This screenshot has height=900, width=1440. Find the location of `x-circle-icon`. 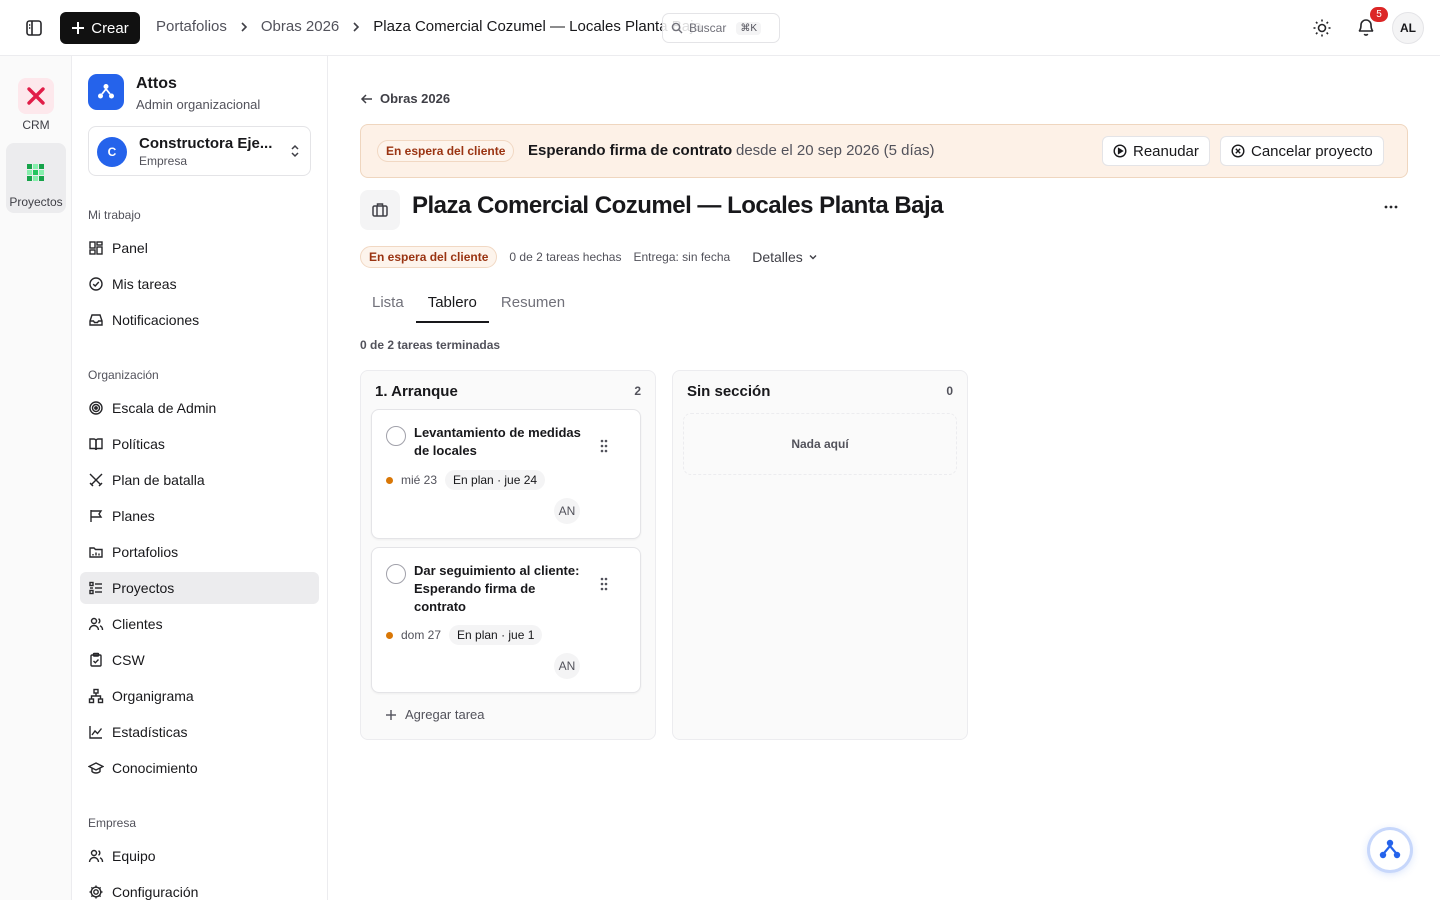

x-circle-icon is located at coordinates (1238, 151).